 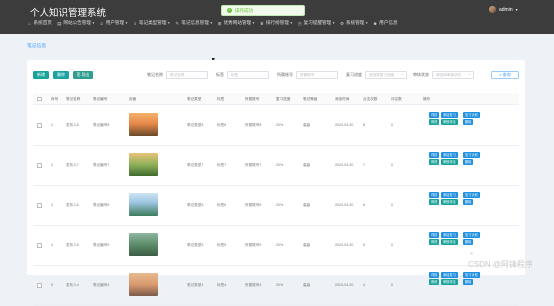 I want to click on nav-item-4: ✎ 笔记信息管理 ▾, so click(x=193, y=23).